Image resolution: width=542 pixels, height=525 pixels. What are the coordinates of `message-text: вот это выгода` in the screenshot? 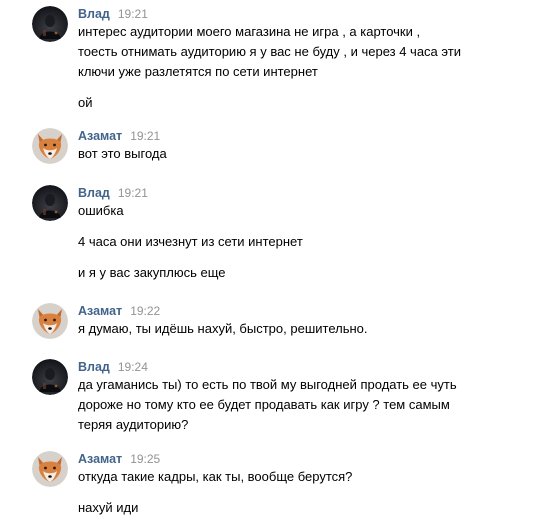 It's located at (122, 153).